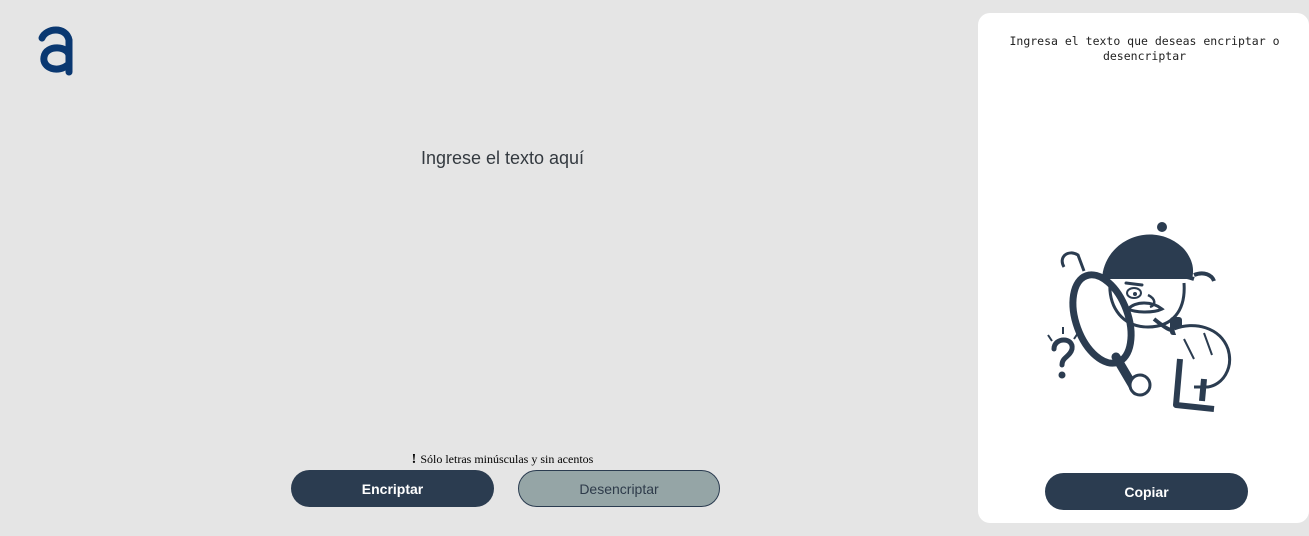  Describe the element at coordinates (507, 459) in the screenshot. I see `warning-text: Sólo letras minúsculas y sin acentos` at that location.